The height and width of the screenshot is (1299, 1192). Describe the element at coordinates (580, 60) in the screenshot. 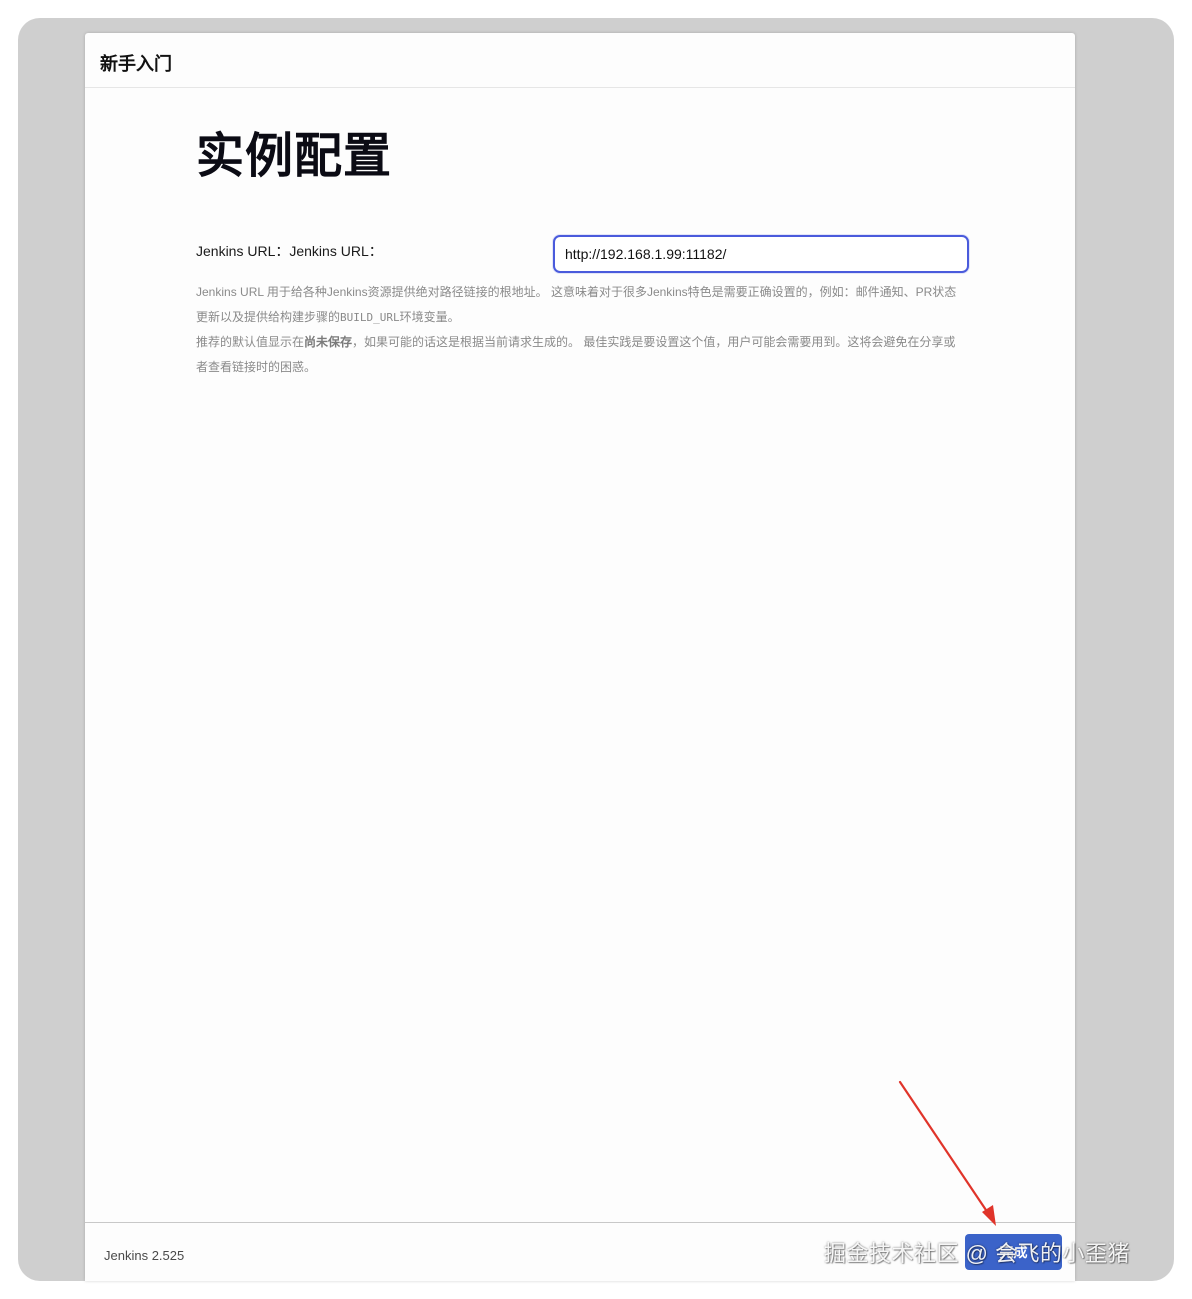

I see `dialog-header: 新手入门` at that location.